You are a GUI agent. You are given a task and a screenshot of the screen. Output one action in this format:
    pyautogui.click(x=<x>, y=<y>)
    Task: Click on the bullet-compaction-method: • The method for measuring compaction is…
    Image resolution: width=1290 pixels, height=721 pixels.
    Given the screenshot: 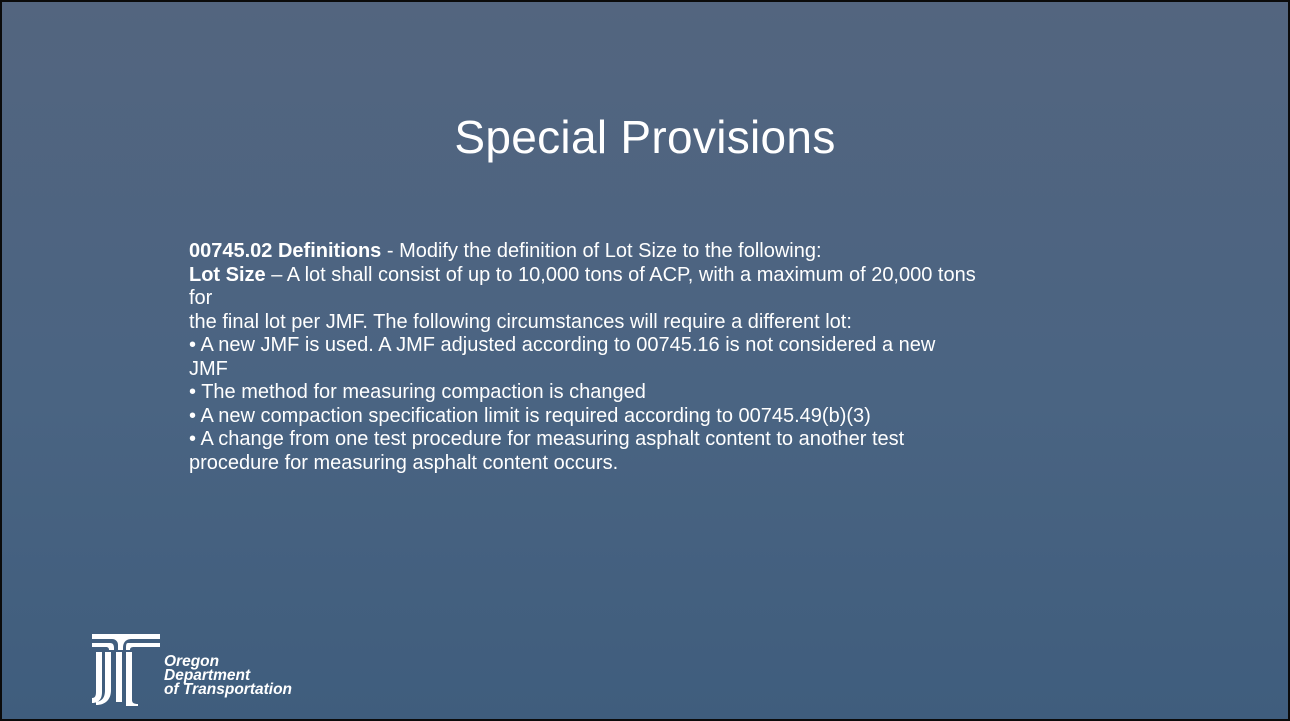 What is the action you would take?
    pyautogui.click(x=417, y=392)
    